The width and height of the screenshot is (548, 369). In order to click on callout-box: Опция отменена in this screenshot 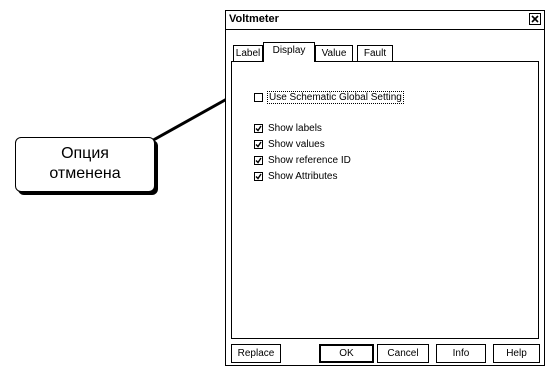, I will do `click(85, 164)`.